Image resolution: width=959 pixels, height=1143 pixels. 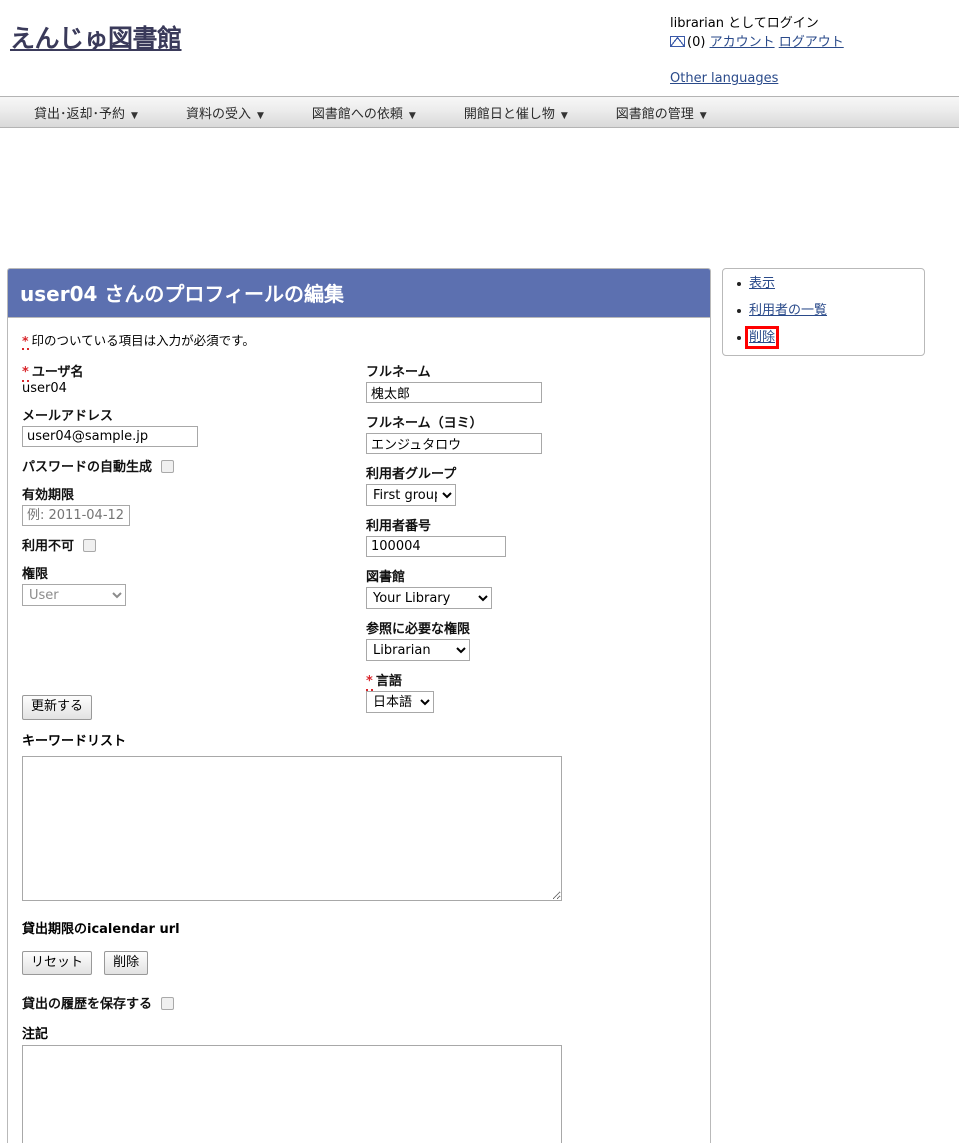 What do you see at coordinates (187, 465) in the screenshot?
I see `field-auto-password: パスワードの自動生成` at bounding box center [187, 465].